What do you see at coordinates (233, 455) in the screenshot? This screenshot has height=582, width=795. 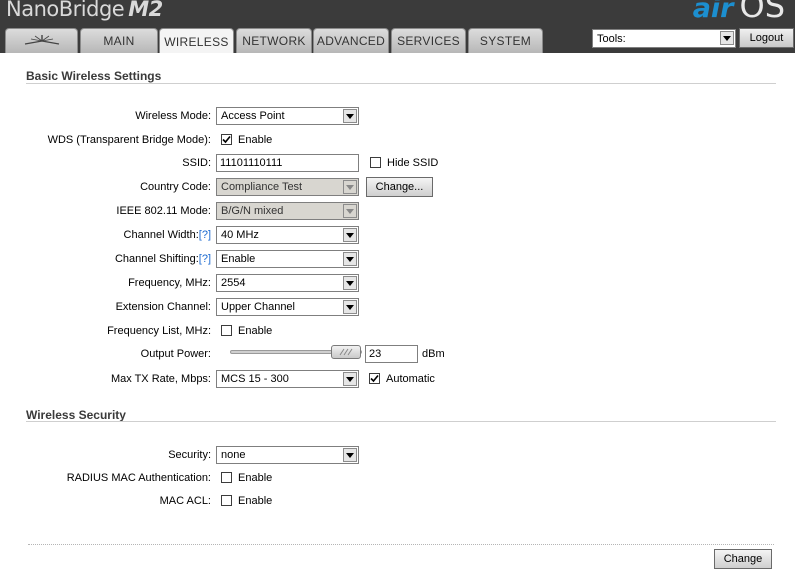 I see `security-value: none` at bounding box center [233, 455].